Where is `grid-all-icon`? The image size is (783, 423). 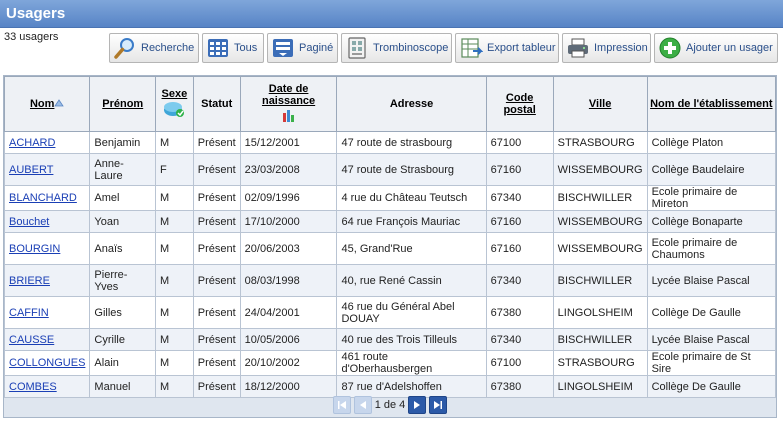
grid-all-icon is located at coordinates (218, 48).